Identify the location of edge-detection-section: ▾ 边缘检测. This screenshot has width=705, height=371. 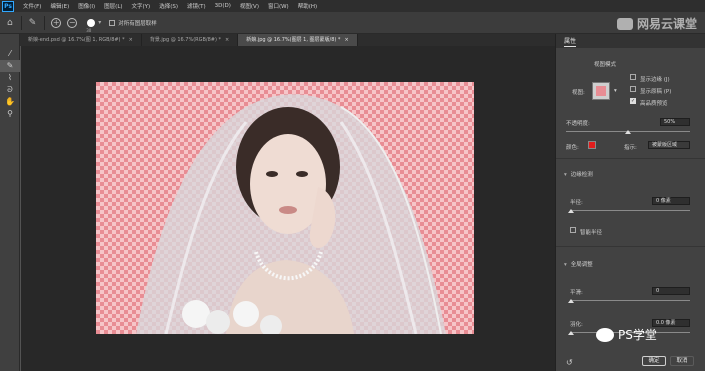
(630, 174).